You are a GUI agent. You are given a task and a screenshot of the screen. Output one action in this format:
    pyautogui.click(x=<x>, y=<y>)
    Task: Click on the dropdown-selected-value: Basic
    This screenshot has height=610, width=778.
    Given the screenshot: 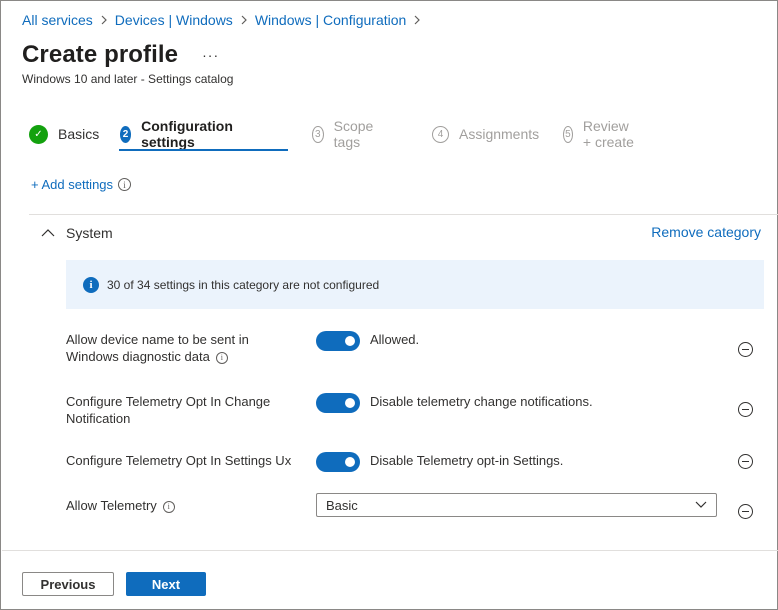 What is the action you would take?
    pyautogui.click(x=342, y=505)
    